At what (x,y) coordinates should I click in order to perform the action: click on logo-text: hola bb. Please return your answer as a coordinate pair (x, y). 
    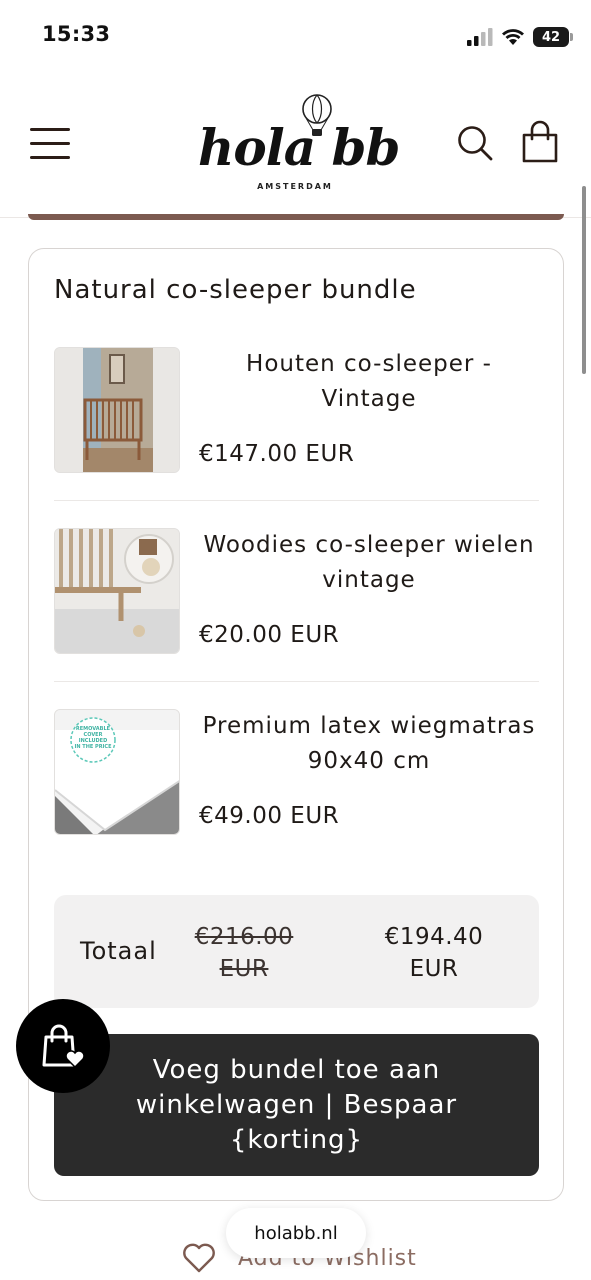
    Looking at the image, I should click on (299, 147).